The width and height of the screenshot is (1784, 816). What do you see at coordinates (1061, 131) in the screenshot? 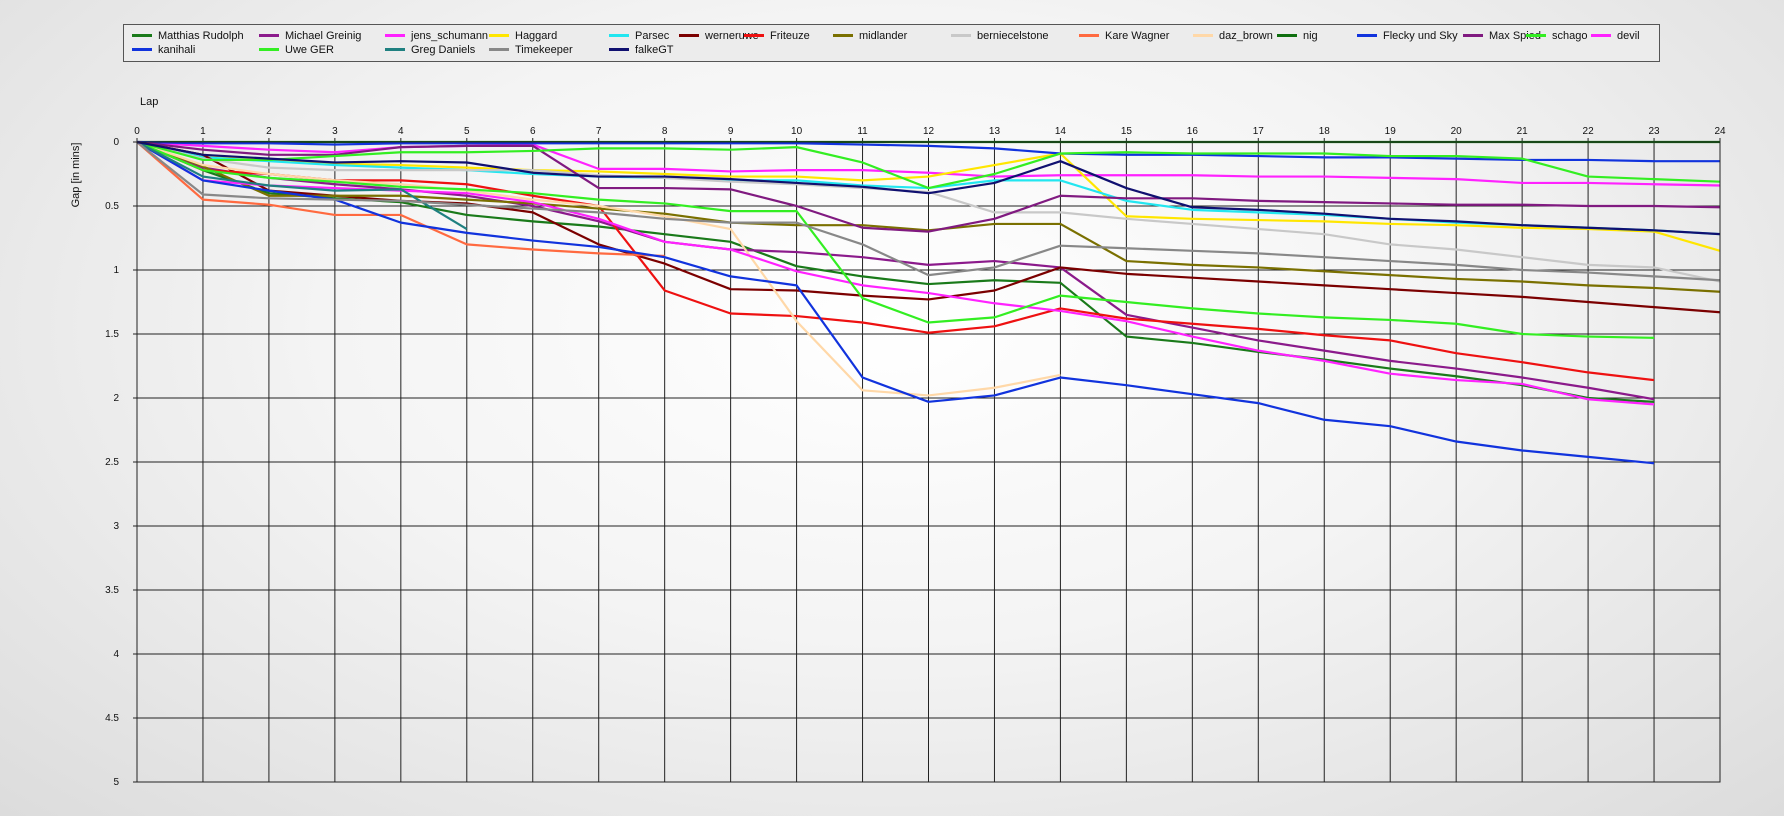
I see `x-tick-label: 14` at bounding box center [1061, 131].